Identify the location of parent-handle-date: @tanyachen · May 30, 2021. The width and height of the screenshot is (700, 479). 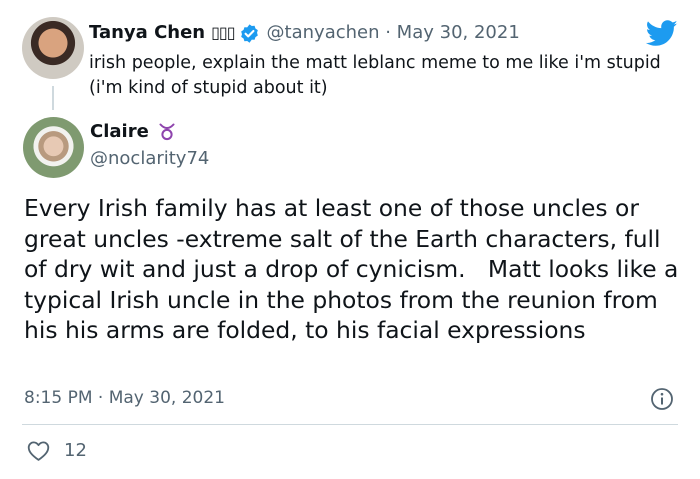
(393, 33).